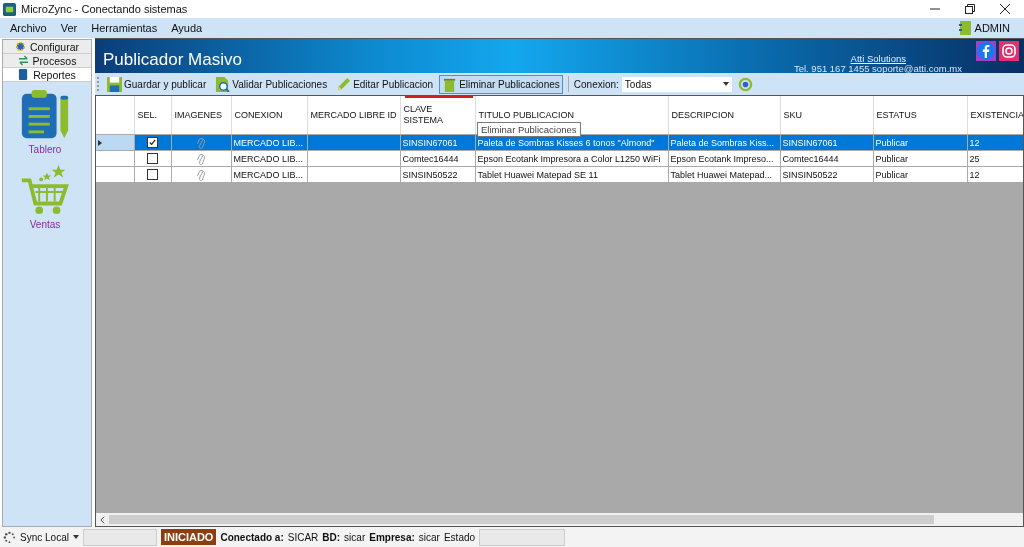 The width and height of the screenshot is (1024, 547). Describe the element at coordinates (964, 28) in the screenshot. I see `notebook-icon` at that location.